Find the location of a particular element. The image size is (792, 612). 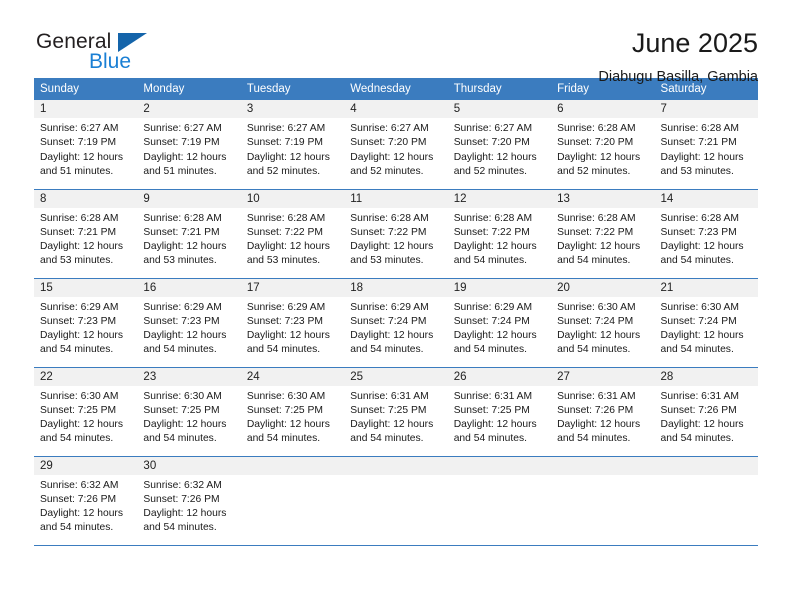

daylight-text-line2: and 51 minutes. is located at coordinates (180, 171).